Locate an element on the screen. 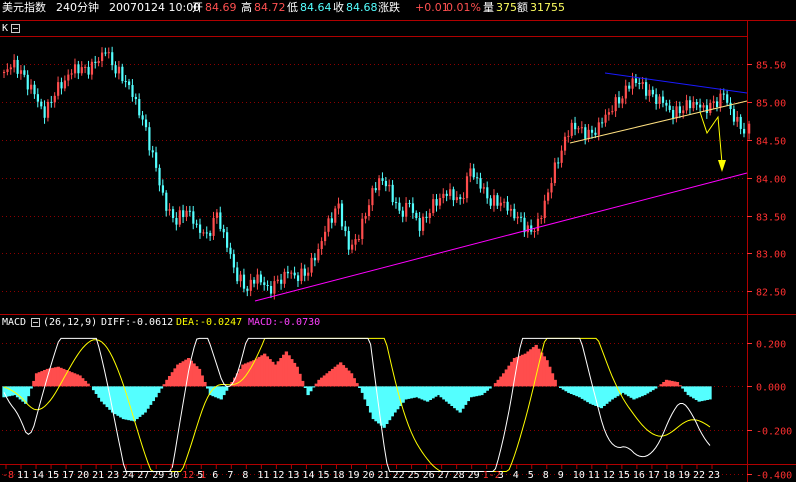  x-tick-label: 16 is located at coordinates (639, 475).